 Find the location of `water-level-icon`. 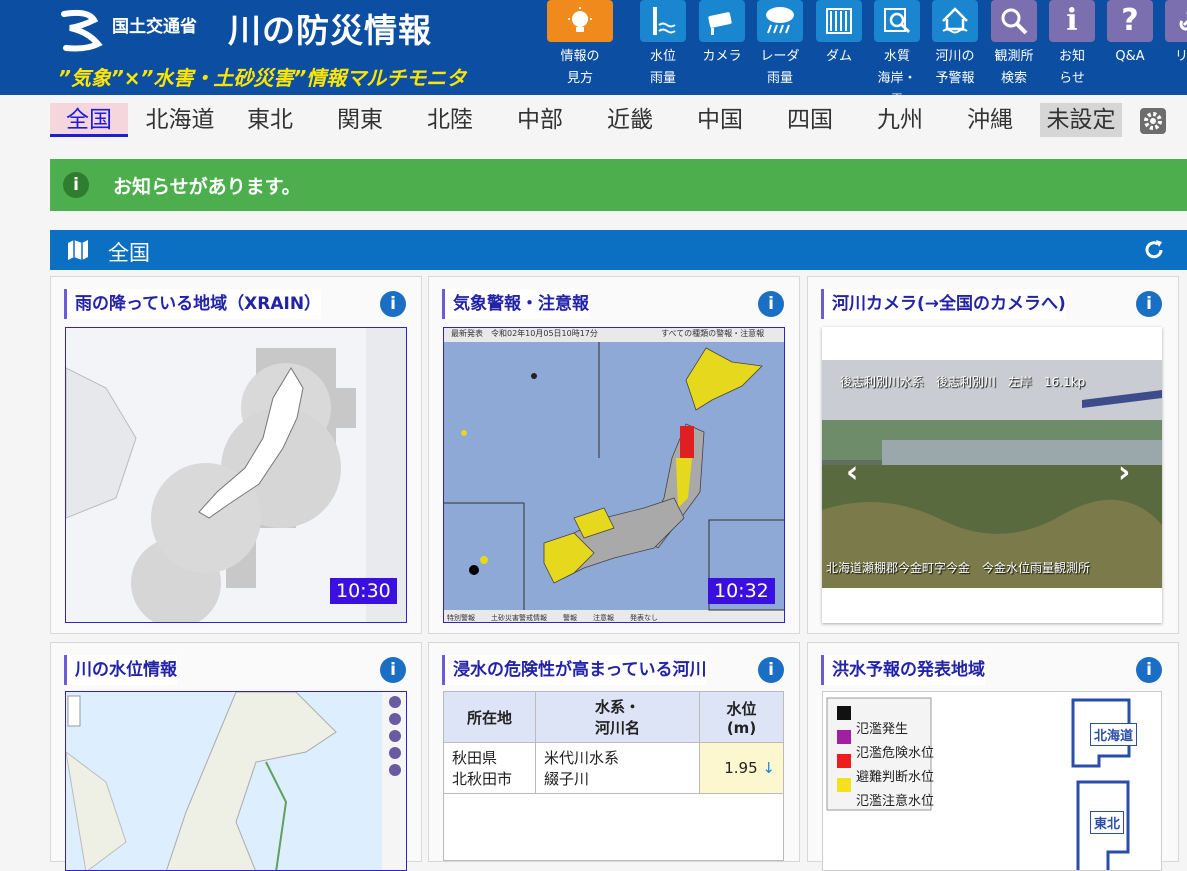

water-level-icon is located at coordinates (663, 21).